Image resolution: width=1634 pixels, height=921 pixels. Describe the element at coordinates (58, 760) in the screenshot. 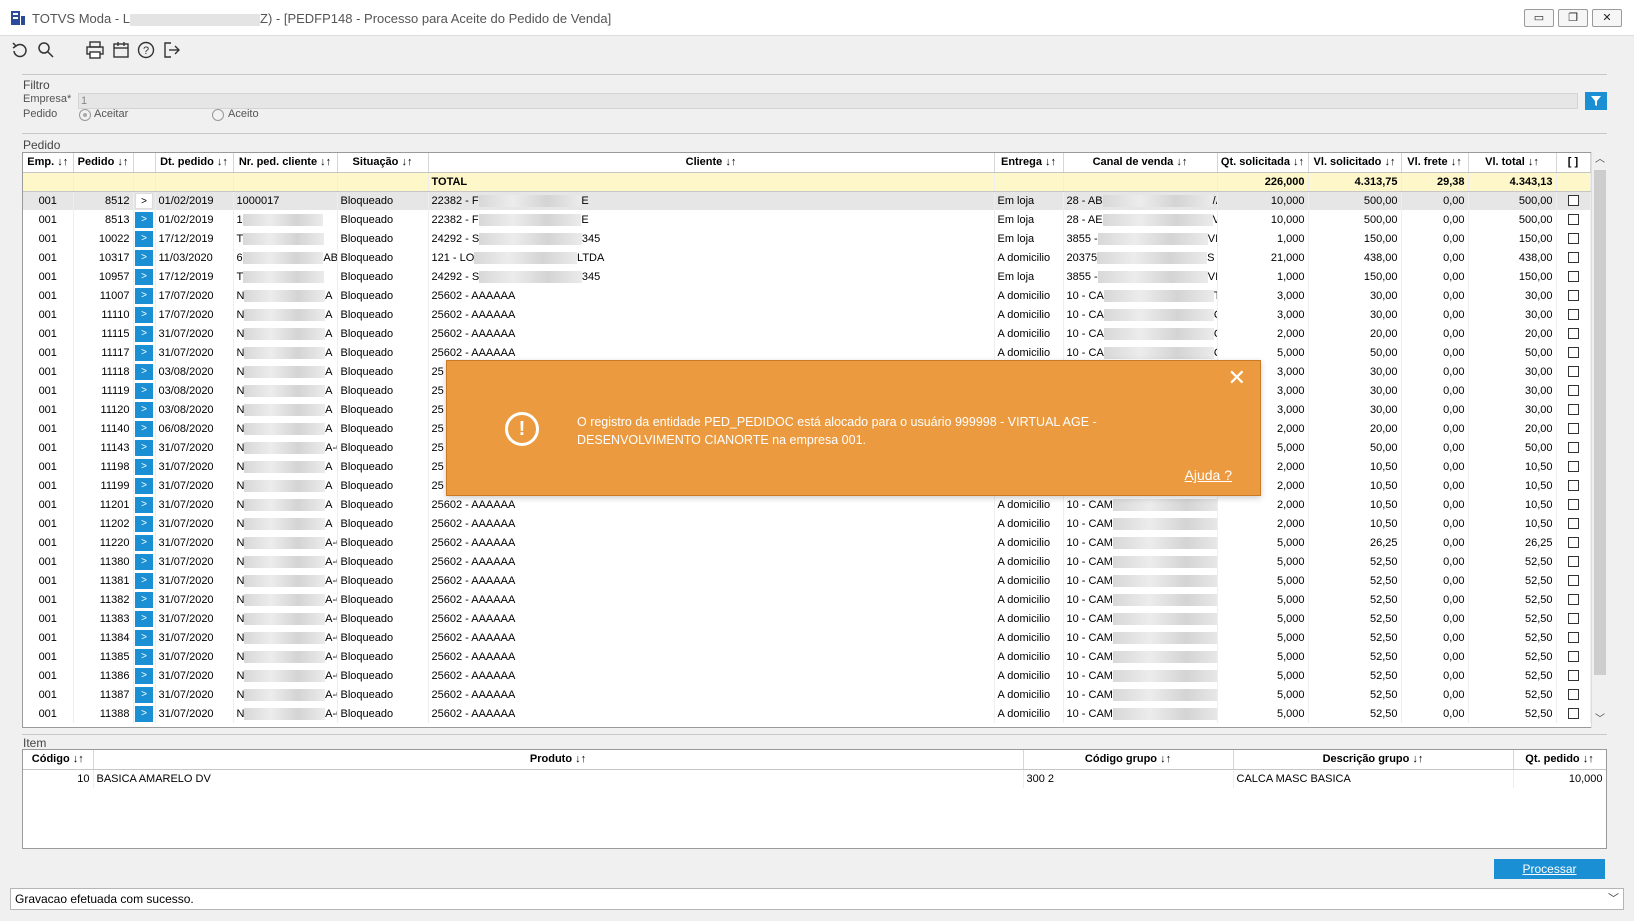

I see `item-col-header: Código ↓↑` at that location.